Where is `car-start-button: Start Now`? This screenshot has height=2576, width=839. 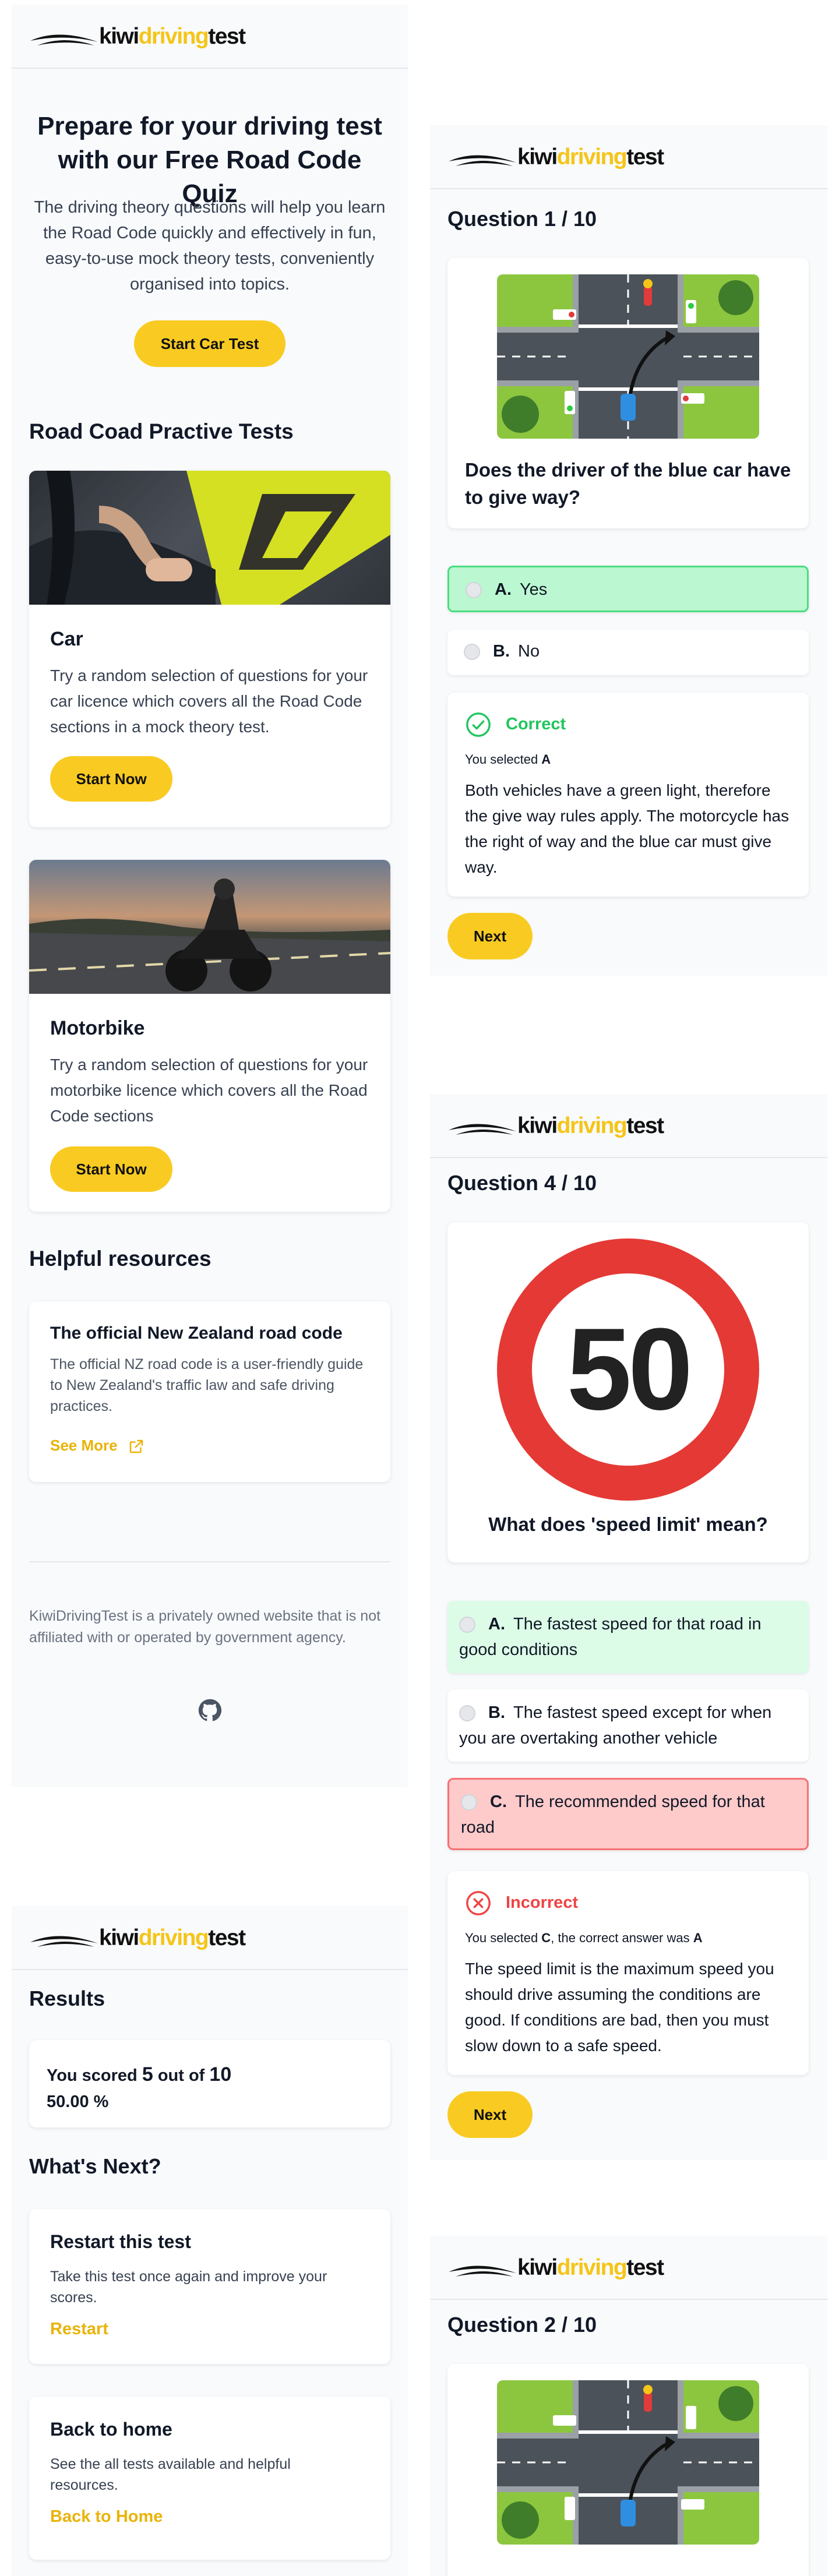
car-start-button: Start Now is located at coordinates (111, 779).